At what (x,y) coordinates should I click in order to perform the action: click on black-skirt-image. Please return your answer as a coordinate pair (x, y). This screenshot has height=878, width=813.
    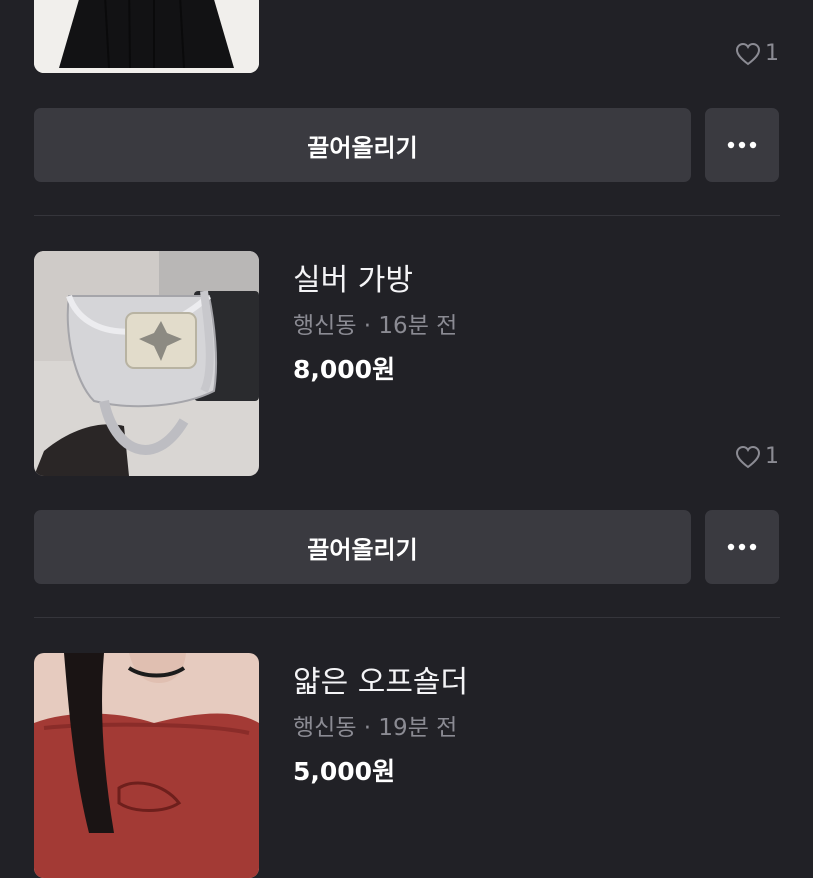
    Looking at the image, I should click on (146, 36).